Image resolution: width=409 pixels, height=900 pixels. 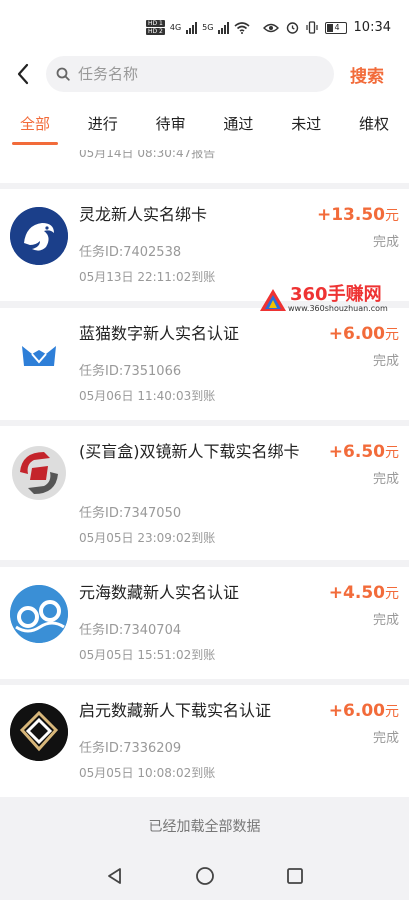 What do you see at coordinates (242, 27) in the screenshot?
I see `wifi-icon` at bounding box center [242, 27].